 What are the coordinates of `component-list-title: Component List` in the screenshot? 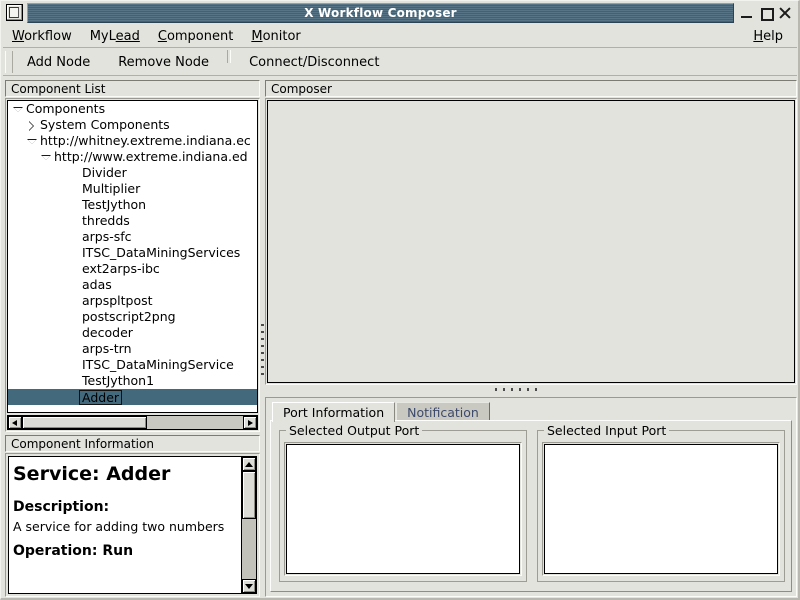 It's located at (132, 88).